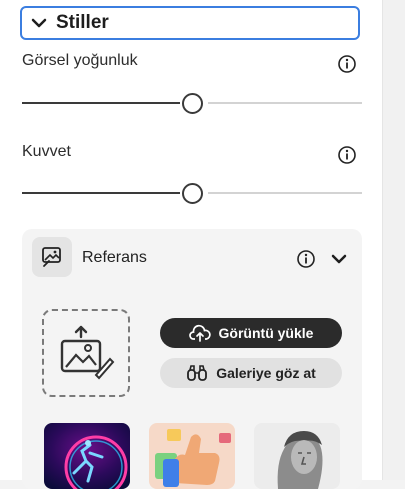 The width and height of the screenshot is (405, 489). Describe the element at coordinates (297, 456) in the screenshot. I see `statue-bust-thumbnail` at that location.